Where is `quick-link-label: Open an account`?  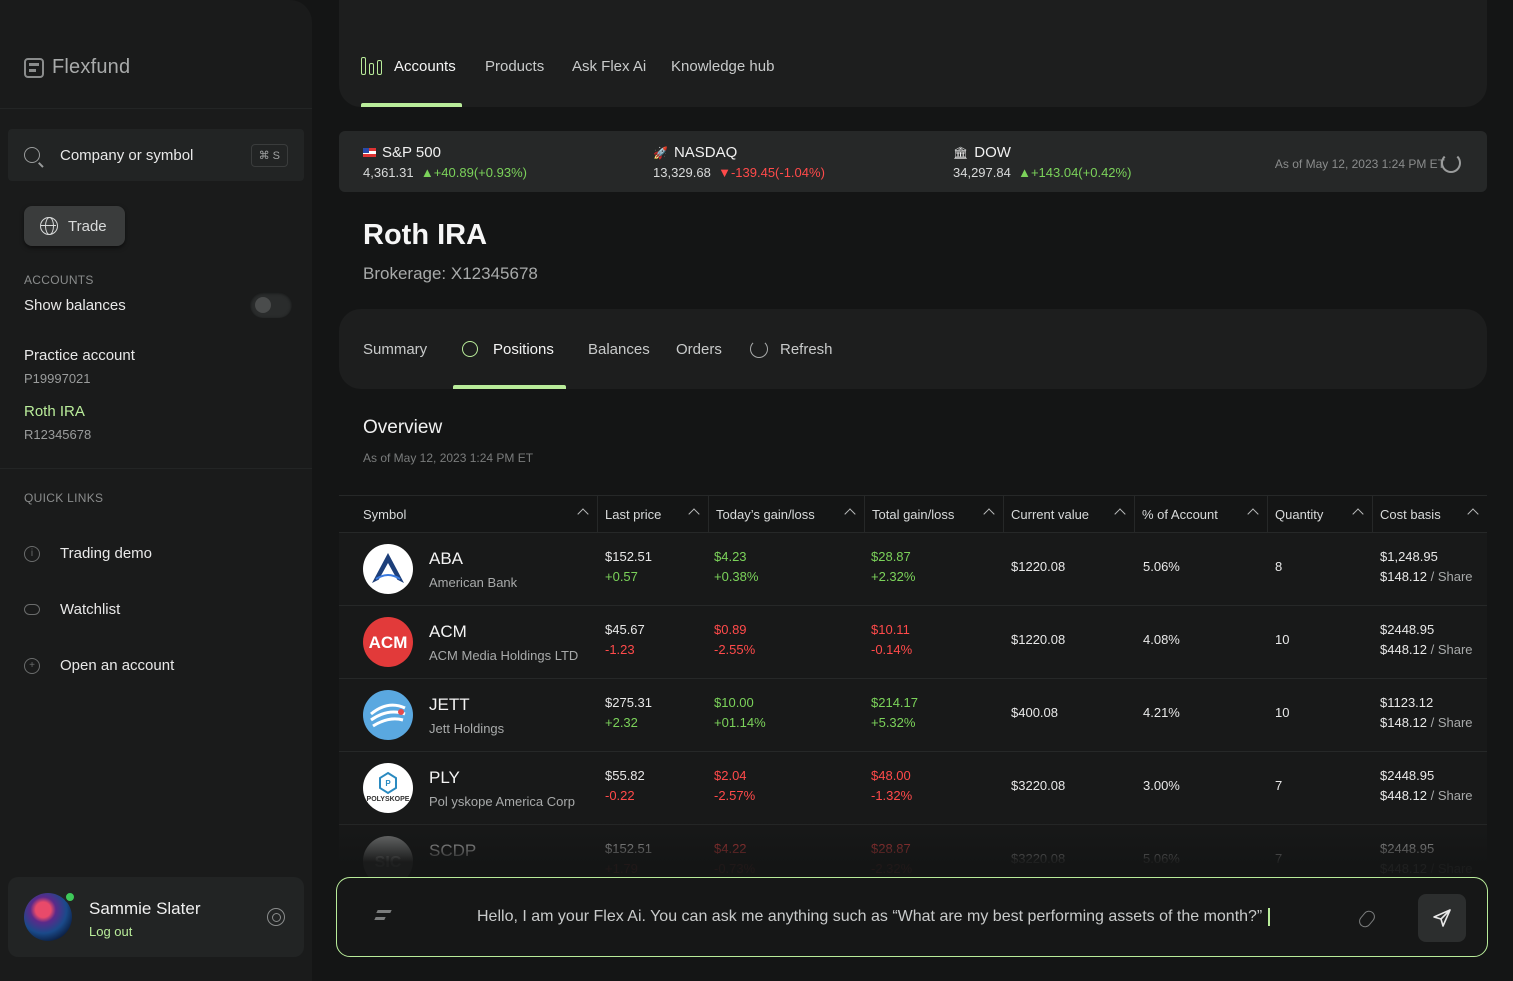
quick-link-label: Open an account is located at coordinates (117, 665).